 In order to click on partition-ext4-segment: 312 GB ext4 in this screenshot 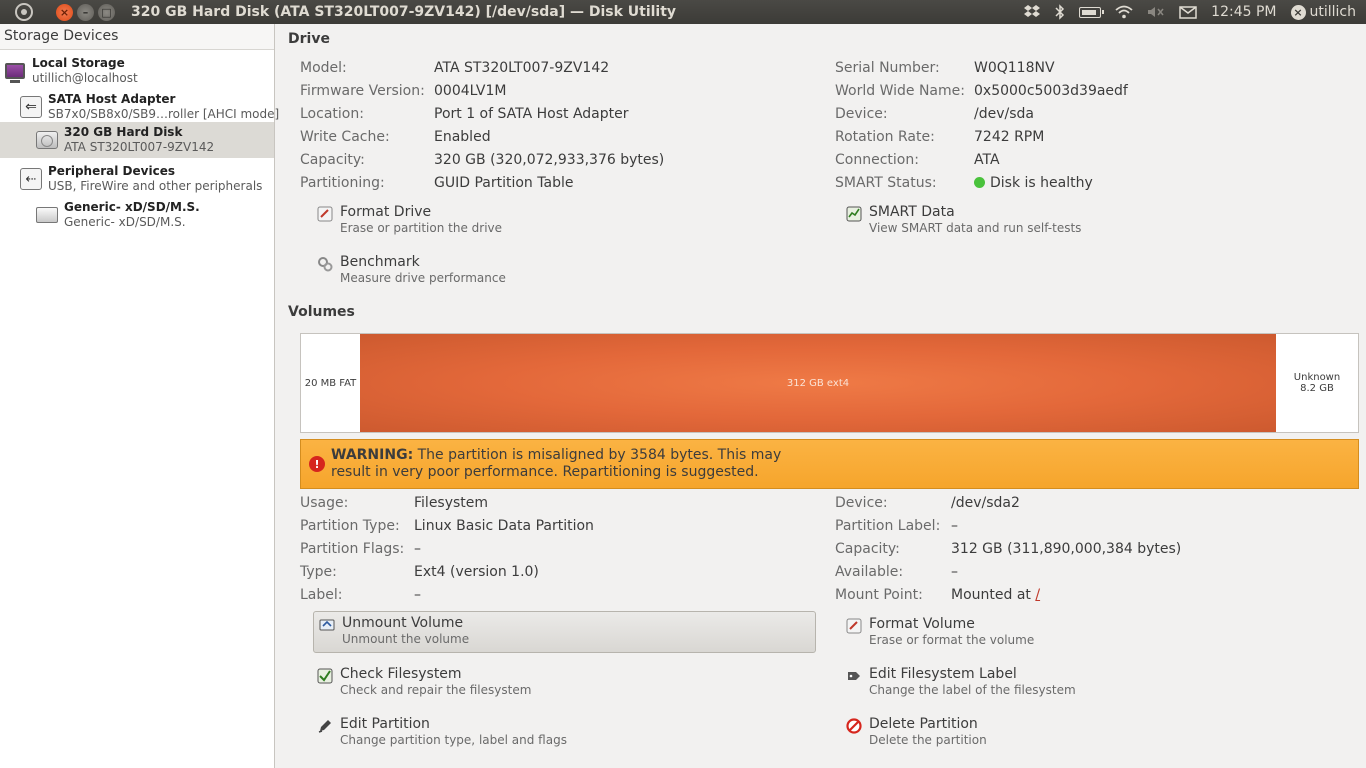, I will do `click(818, 383)`.